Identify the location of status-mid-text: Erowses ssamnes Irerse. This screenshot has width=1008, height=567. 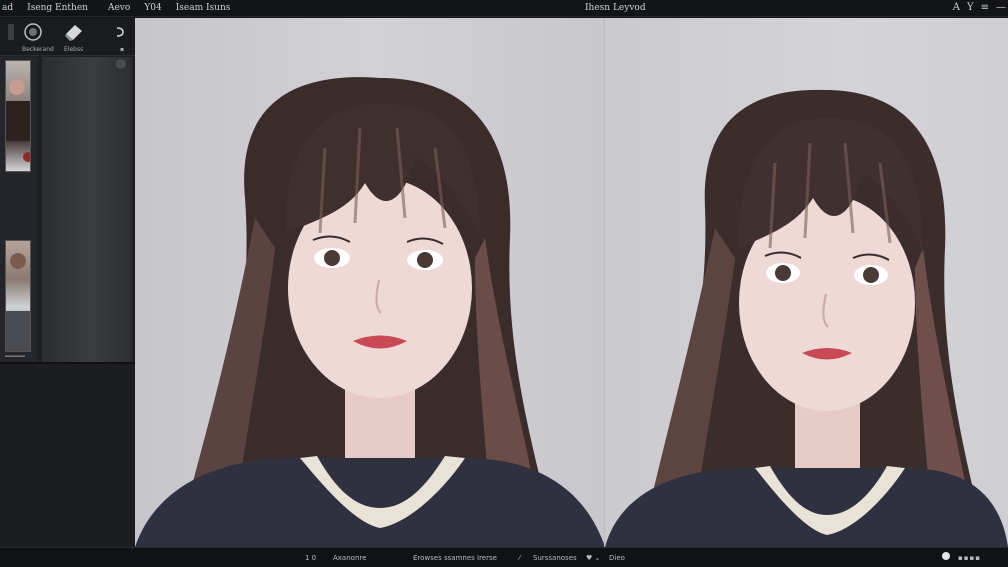
(455, 558).